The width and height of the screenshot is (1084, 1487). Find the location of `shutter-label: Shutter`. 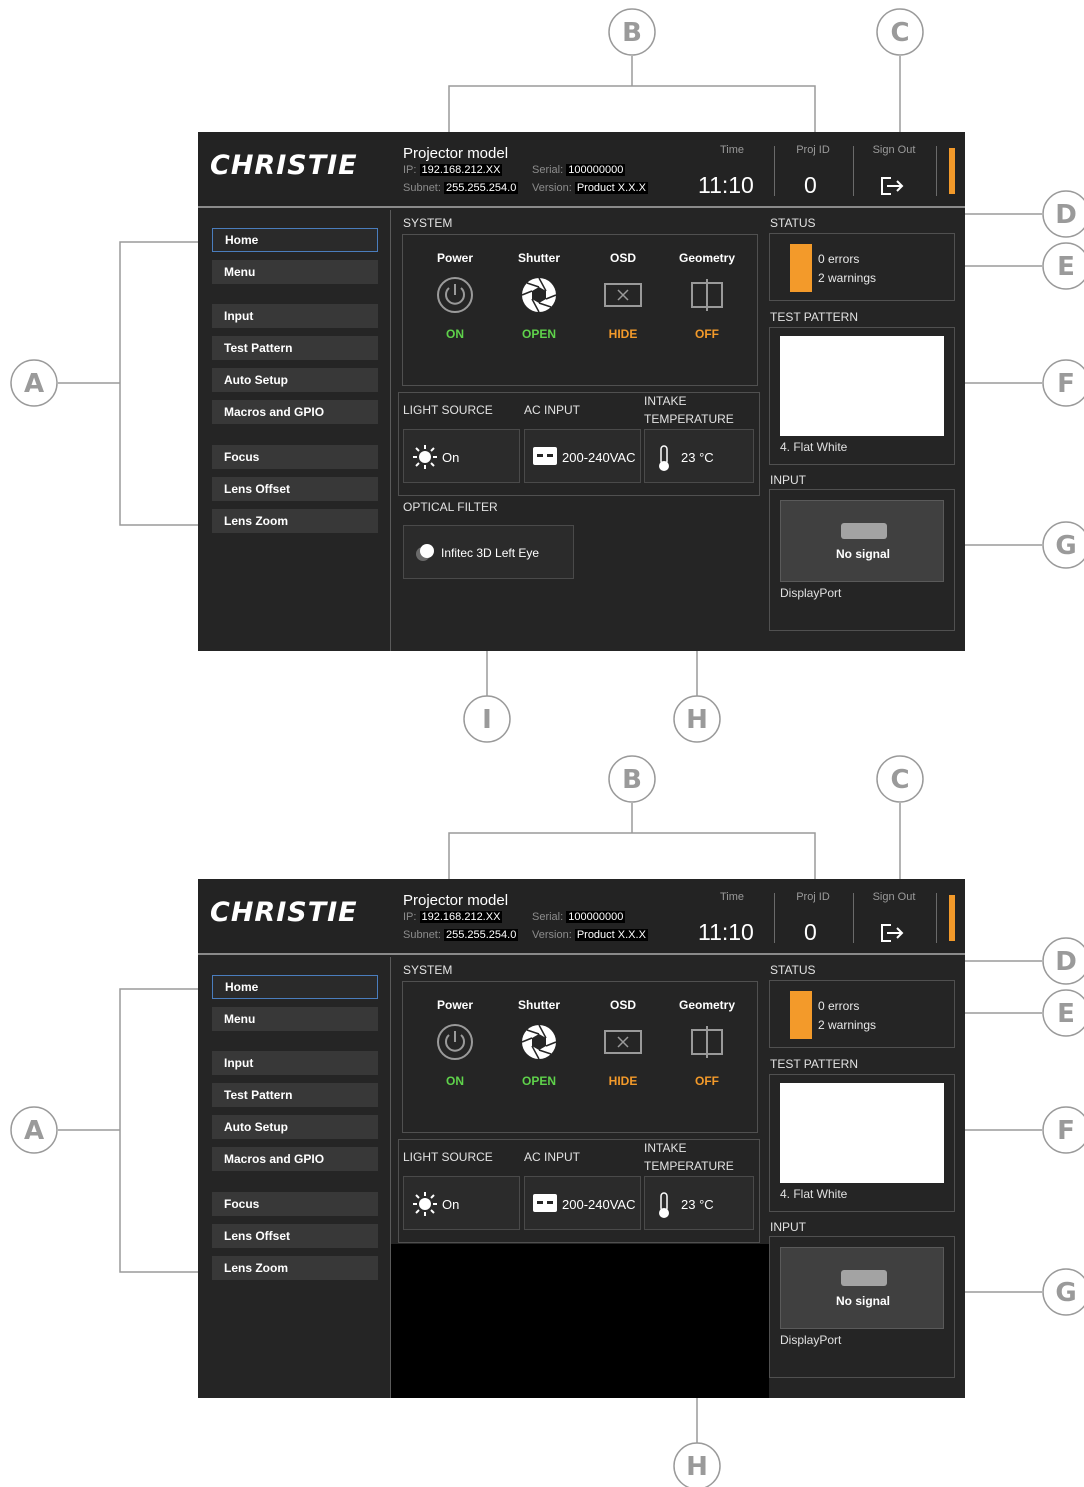

shutter-label: Shutter is located at coordinates (539, 1005).